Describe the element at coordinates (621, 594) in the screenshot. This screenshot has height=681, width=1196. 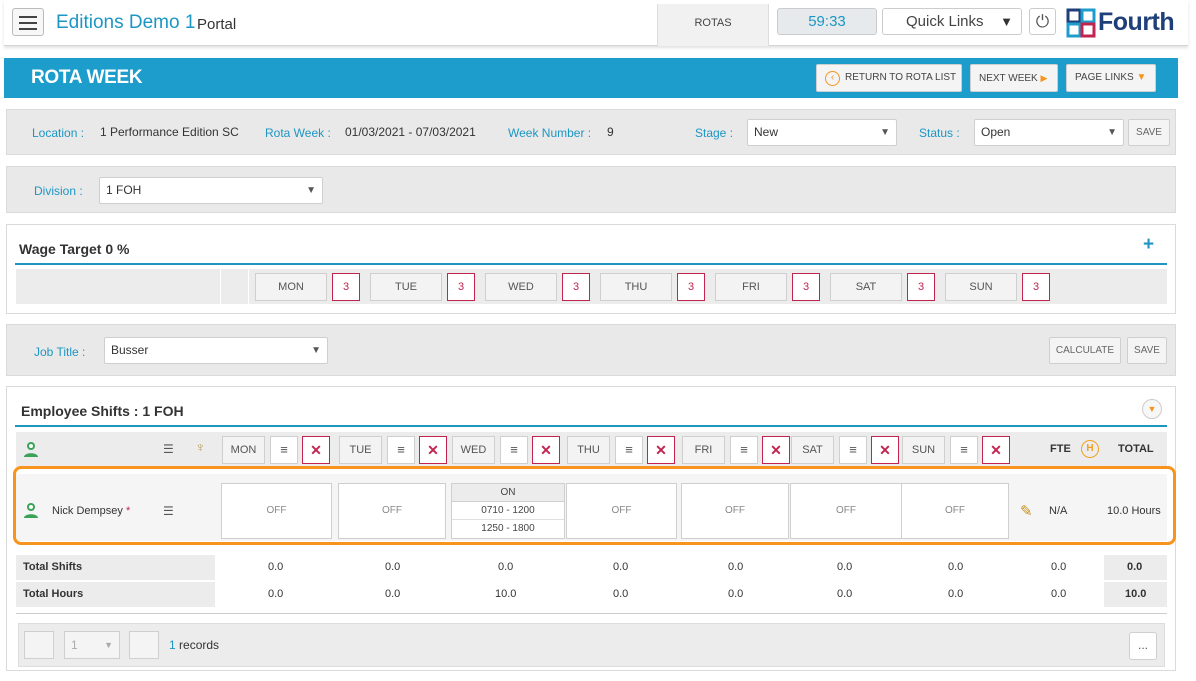
I see `total-hours-thu: 0.0` at that location.